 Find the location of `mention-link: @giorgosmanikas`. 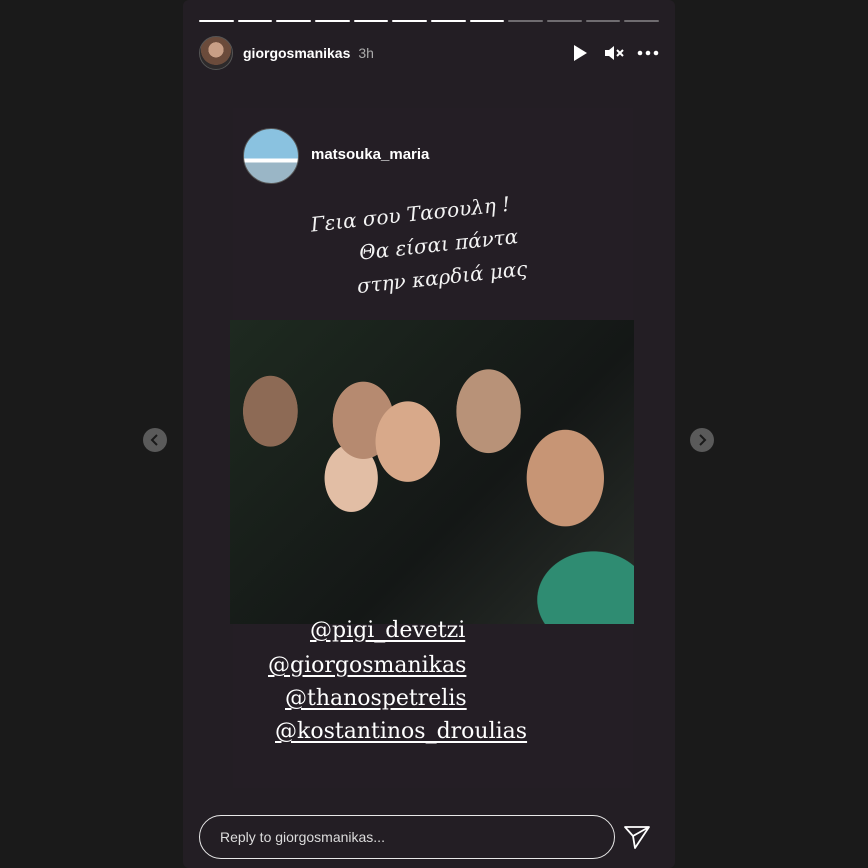

mention-link: @giorgosmanikas is located at coordinates (367, 665).